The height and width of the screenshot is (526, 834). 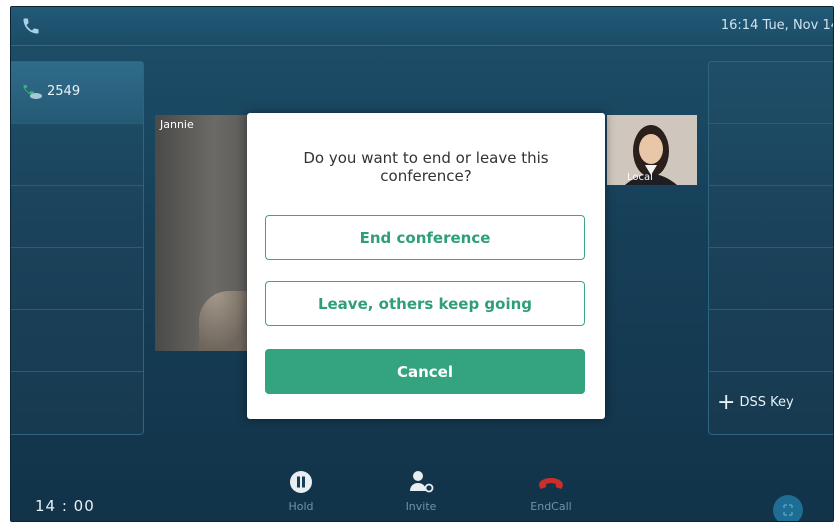 I want to click on hold-label: Hold, so click(x=301, y=506).